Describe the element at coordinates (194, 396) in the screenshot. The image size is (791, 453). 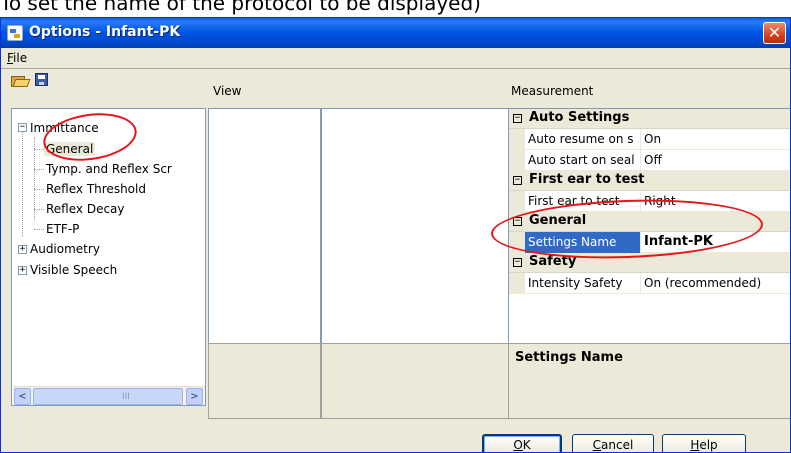
I see `scroll-right-icon: >` at that location.